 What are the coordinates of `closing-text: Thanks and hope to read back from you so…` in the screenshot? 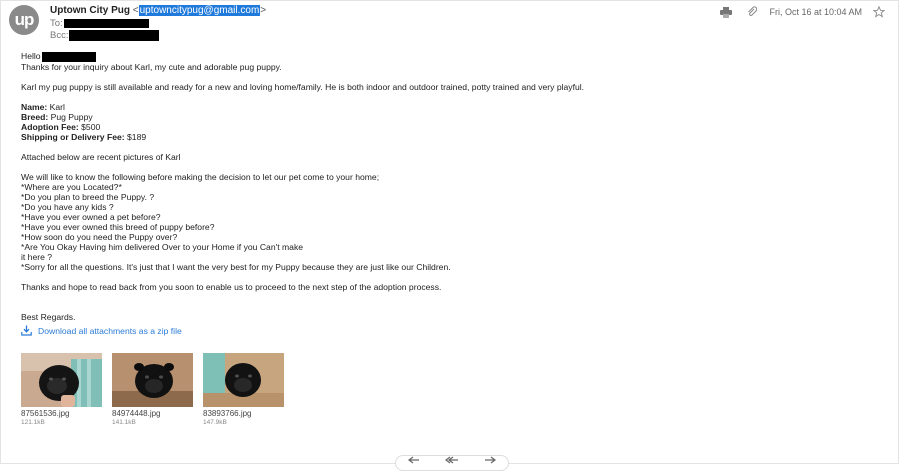 It's located at (231, 286).